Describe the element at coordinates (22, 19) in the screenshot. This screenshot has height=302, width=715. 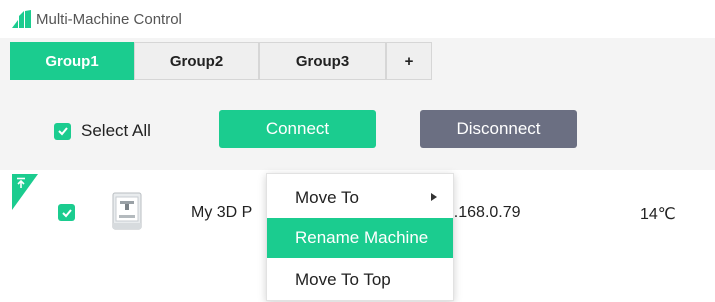
I see `app-logo-icon` at that location.